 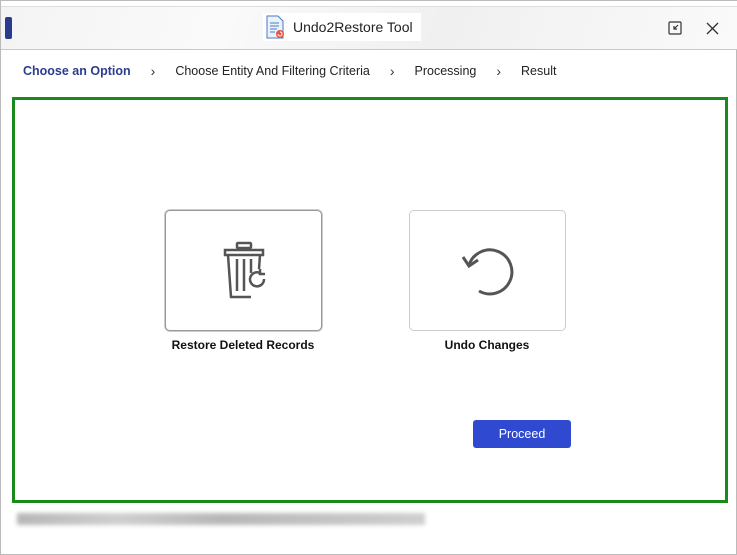 I want to click on close-button, so click(x=712, y=28).